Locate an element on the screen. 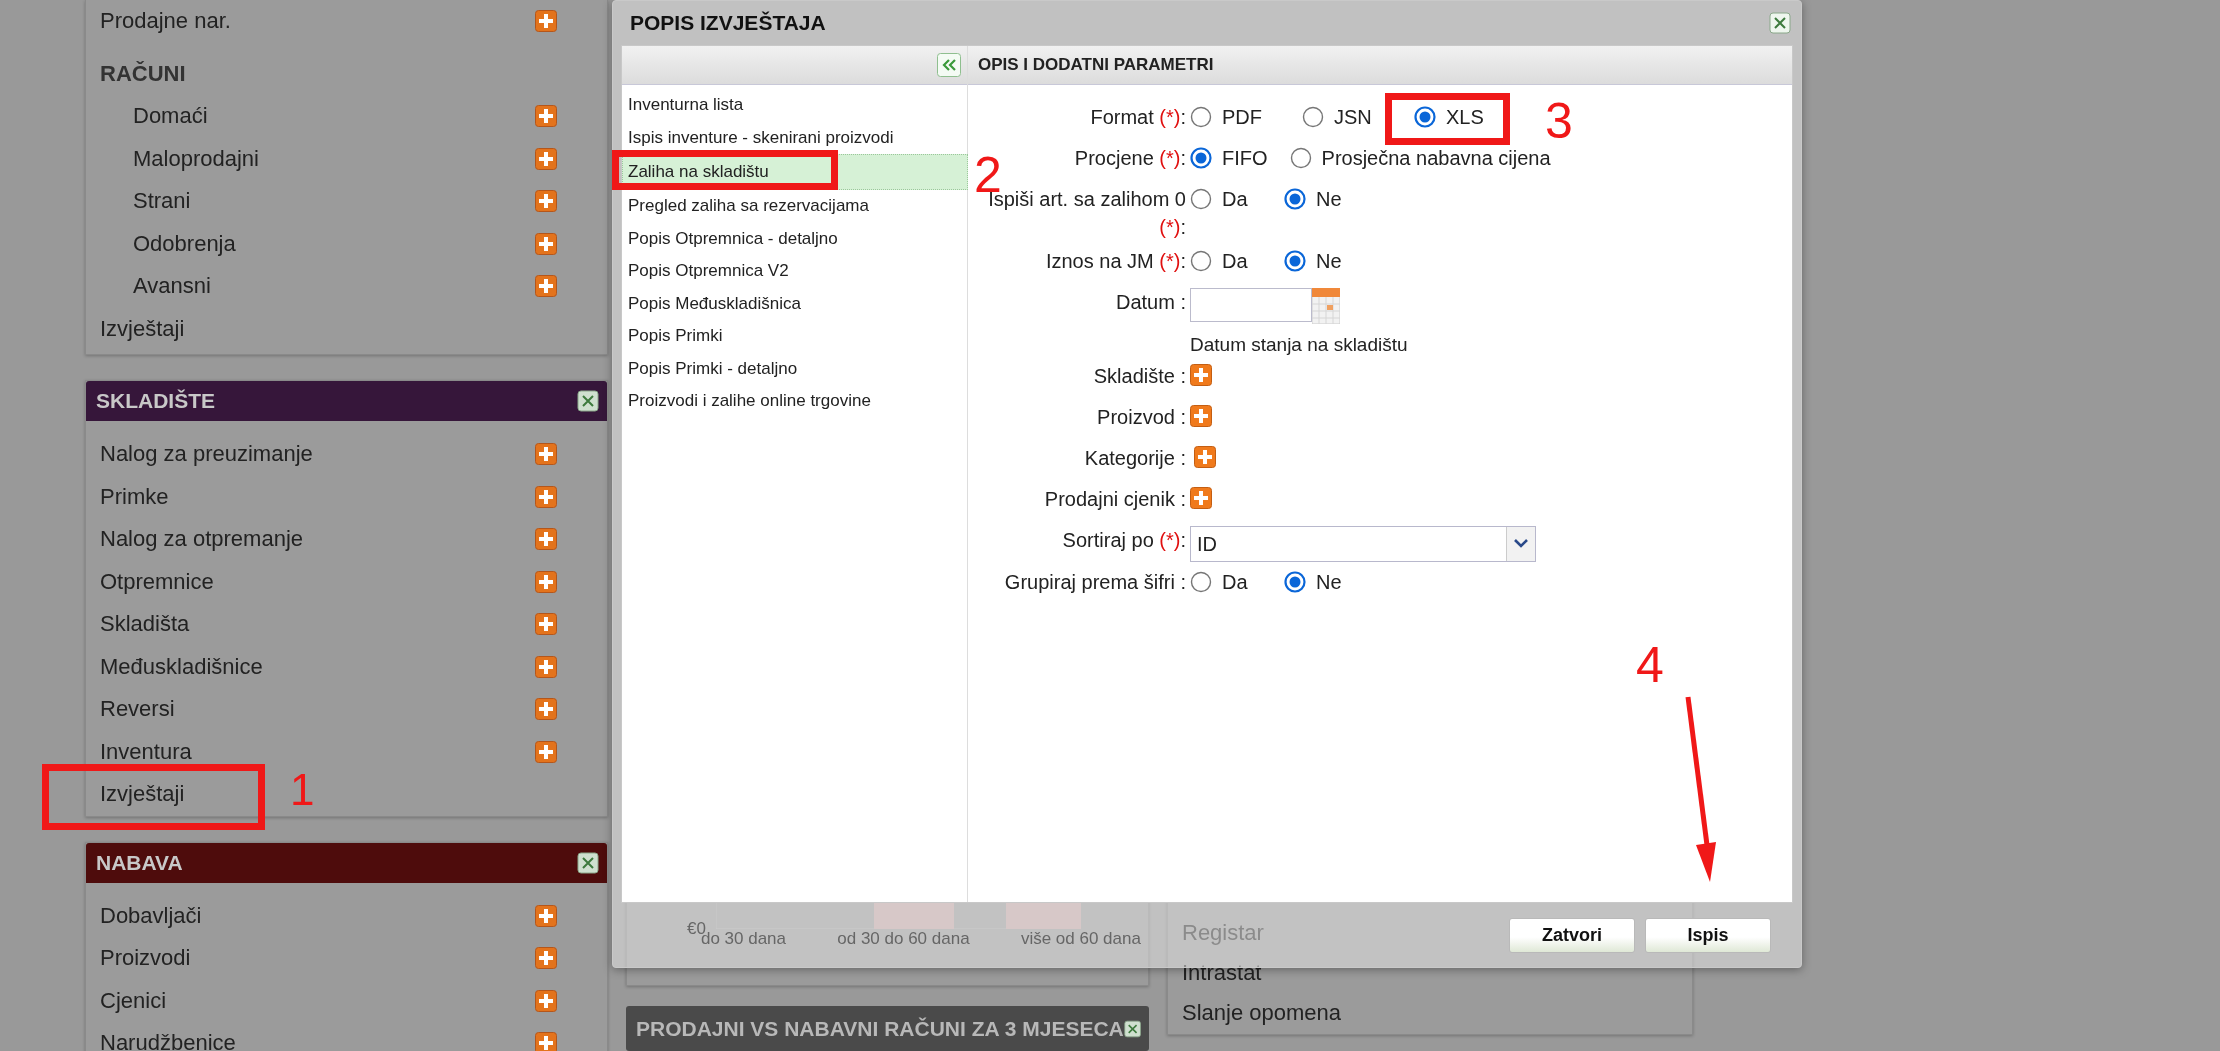 Image resolution: width=2220 pixels, height=1051 pixels. report-item: Popis Primki is located at coordinates (794, 336).